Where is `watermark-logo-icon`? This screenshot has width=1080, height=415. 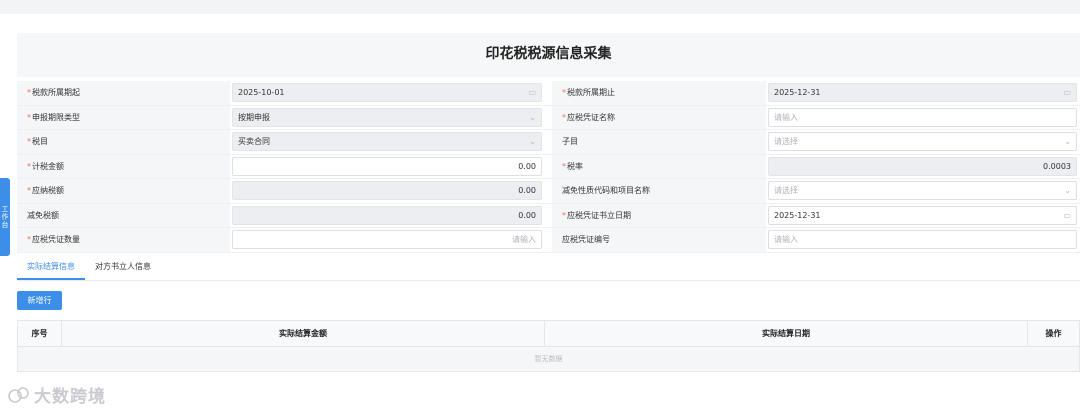 watermark-logo-icon is located at coordinates (18, 394).